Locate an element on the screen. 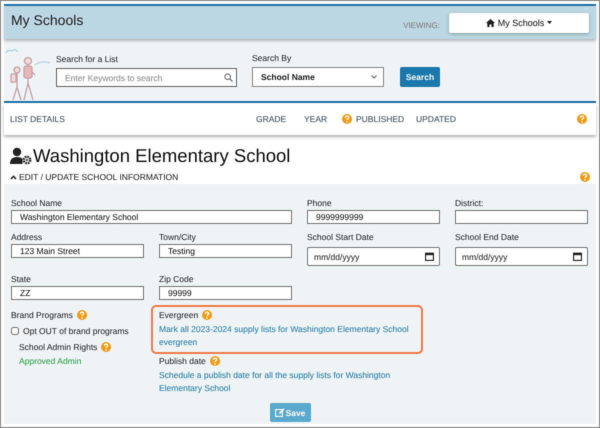  search-button: Search is located at coordinates (420, 77).